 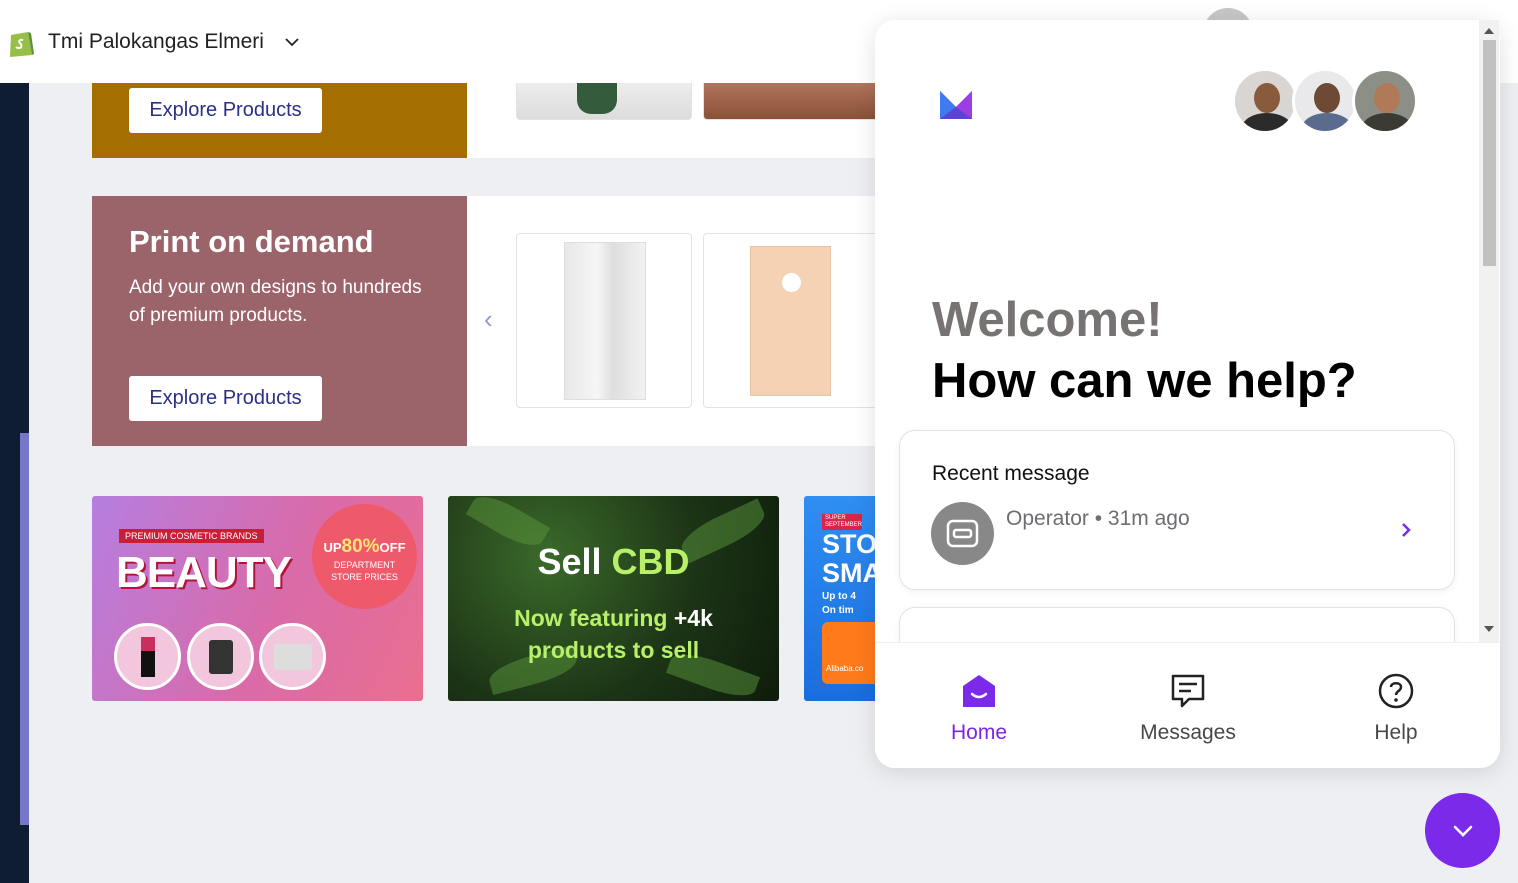 What do you see at coordinates (852, 558) in the screenshot?
I see `banner-headline: STO SMA` at bounding box center [852, 558].